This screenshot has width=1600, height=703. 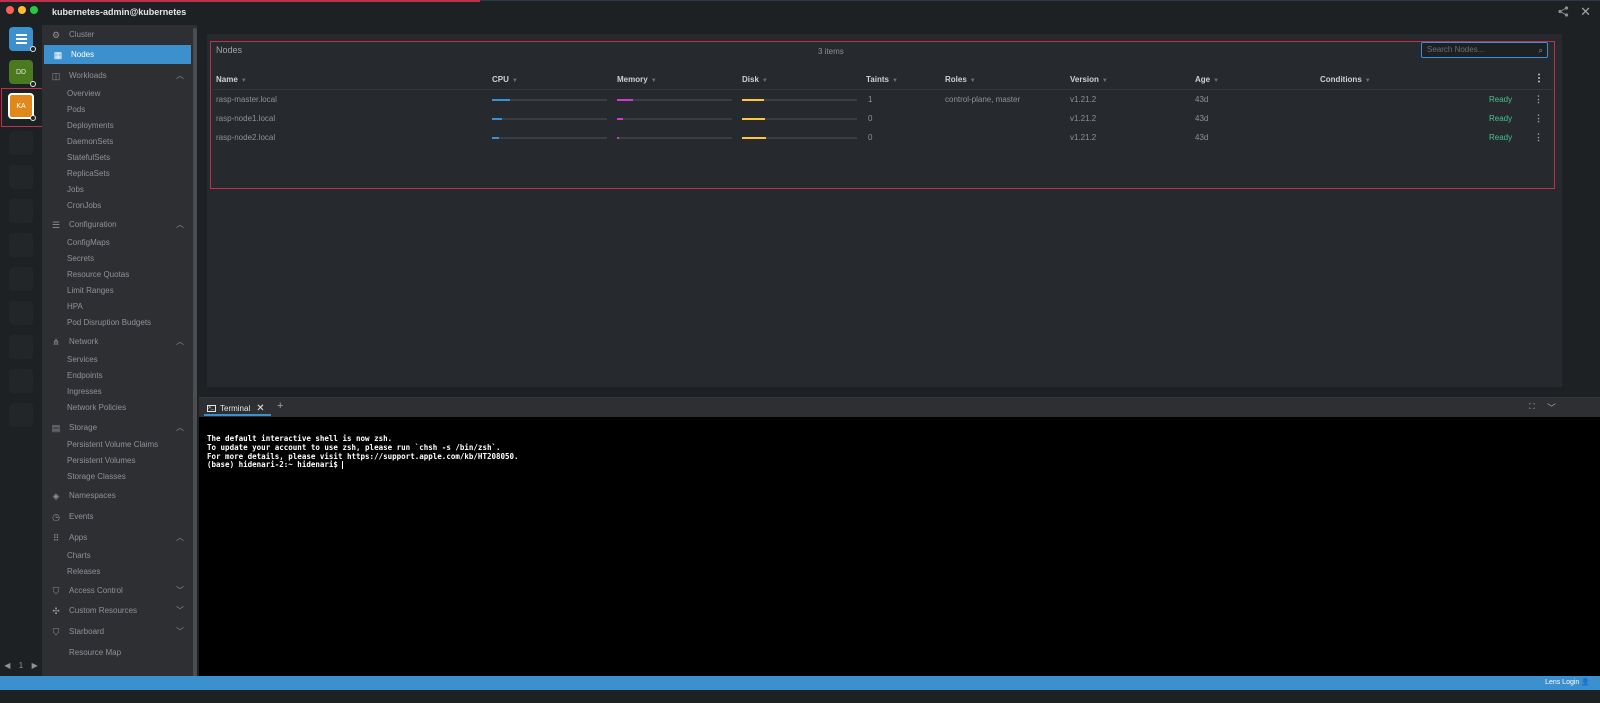 What do you see at coordinates (1484, 50) in the screenshot?
I see `search-input: Search Nodes... ⌕` at bounding box center [1484, 50].